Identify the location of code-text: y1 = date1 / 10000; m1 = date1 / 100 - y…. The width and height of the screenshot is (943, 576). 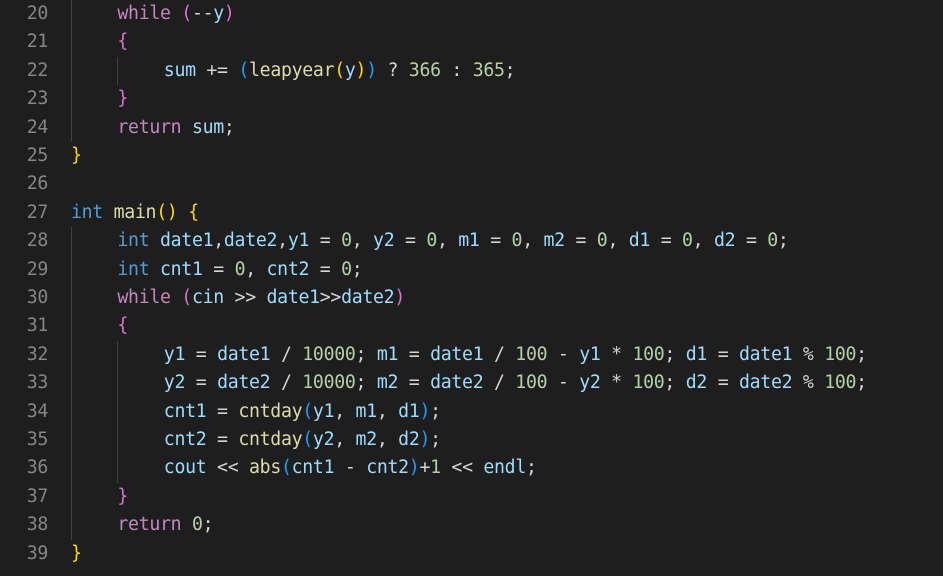
(515, 355).